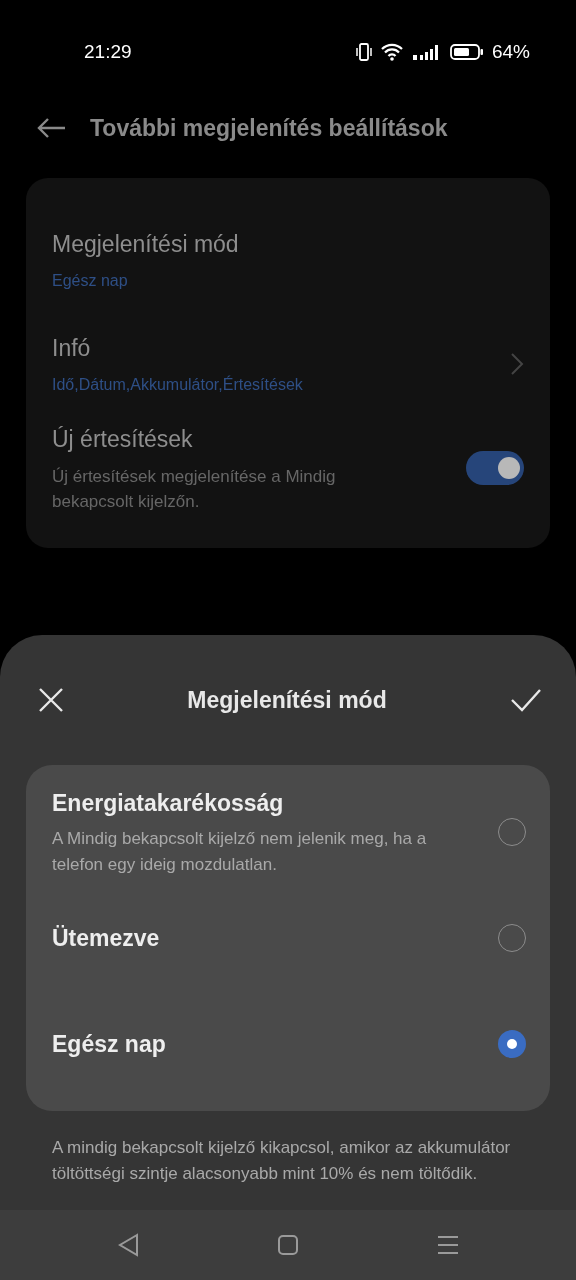 Image resolution: width=576 pixels, height=1280 pixels. I want to click on setting-title: Infó, so click(281, 348).